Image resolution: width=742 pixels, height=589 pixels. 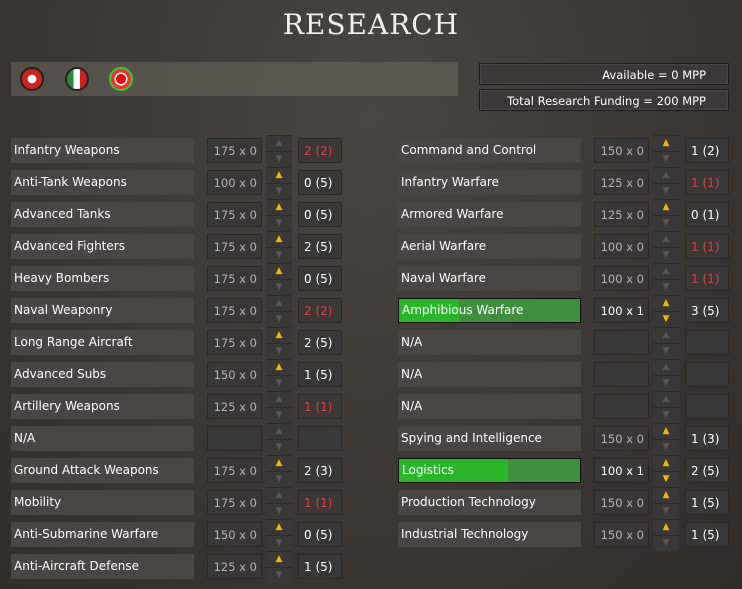 What do you see at coordinates (489, 342) in the screenshot?
I see `tech-label: N/A` at bounding box center [489, 342].